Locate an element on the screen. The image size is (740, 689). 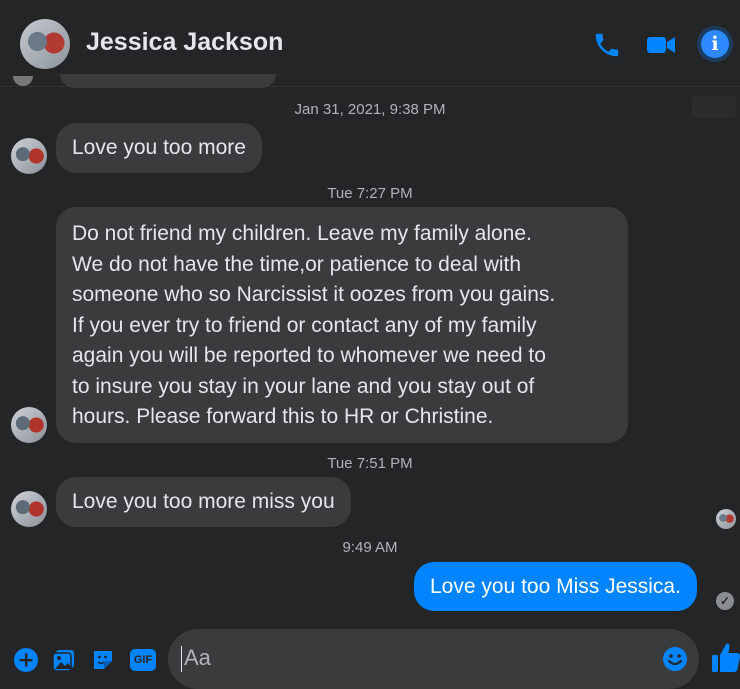
previous-message-fragment is located at coordinates (168, 81).